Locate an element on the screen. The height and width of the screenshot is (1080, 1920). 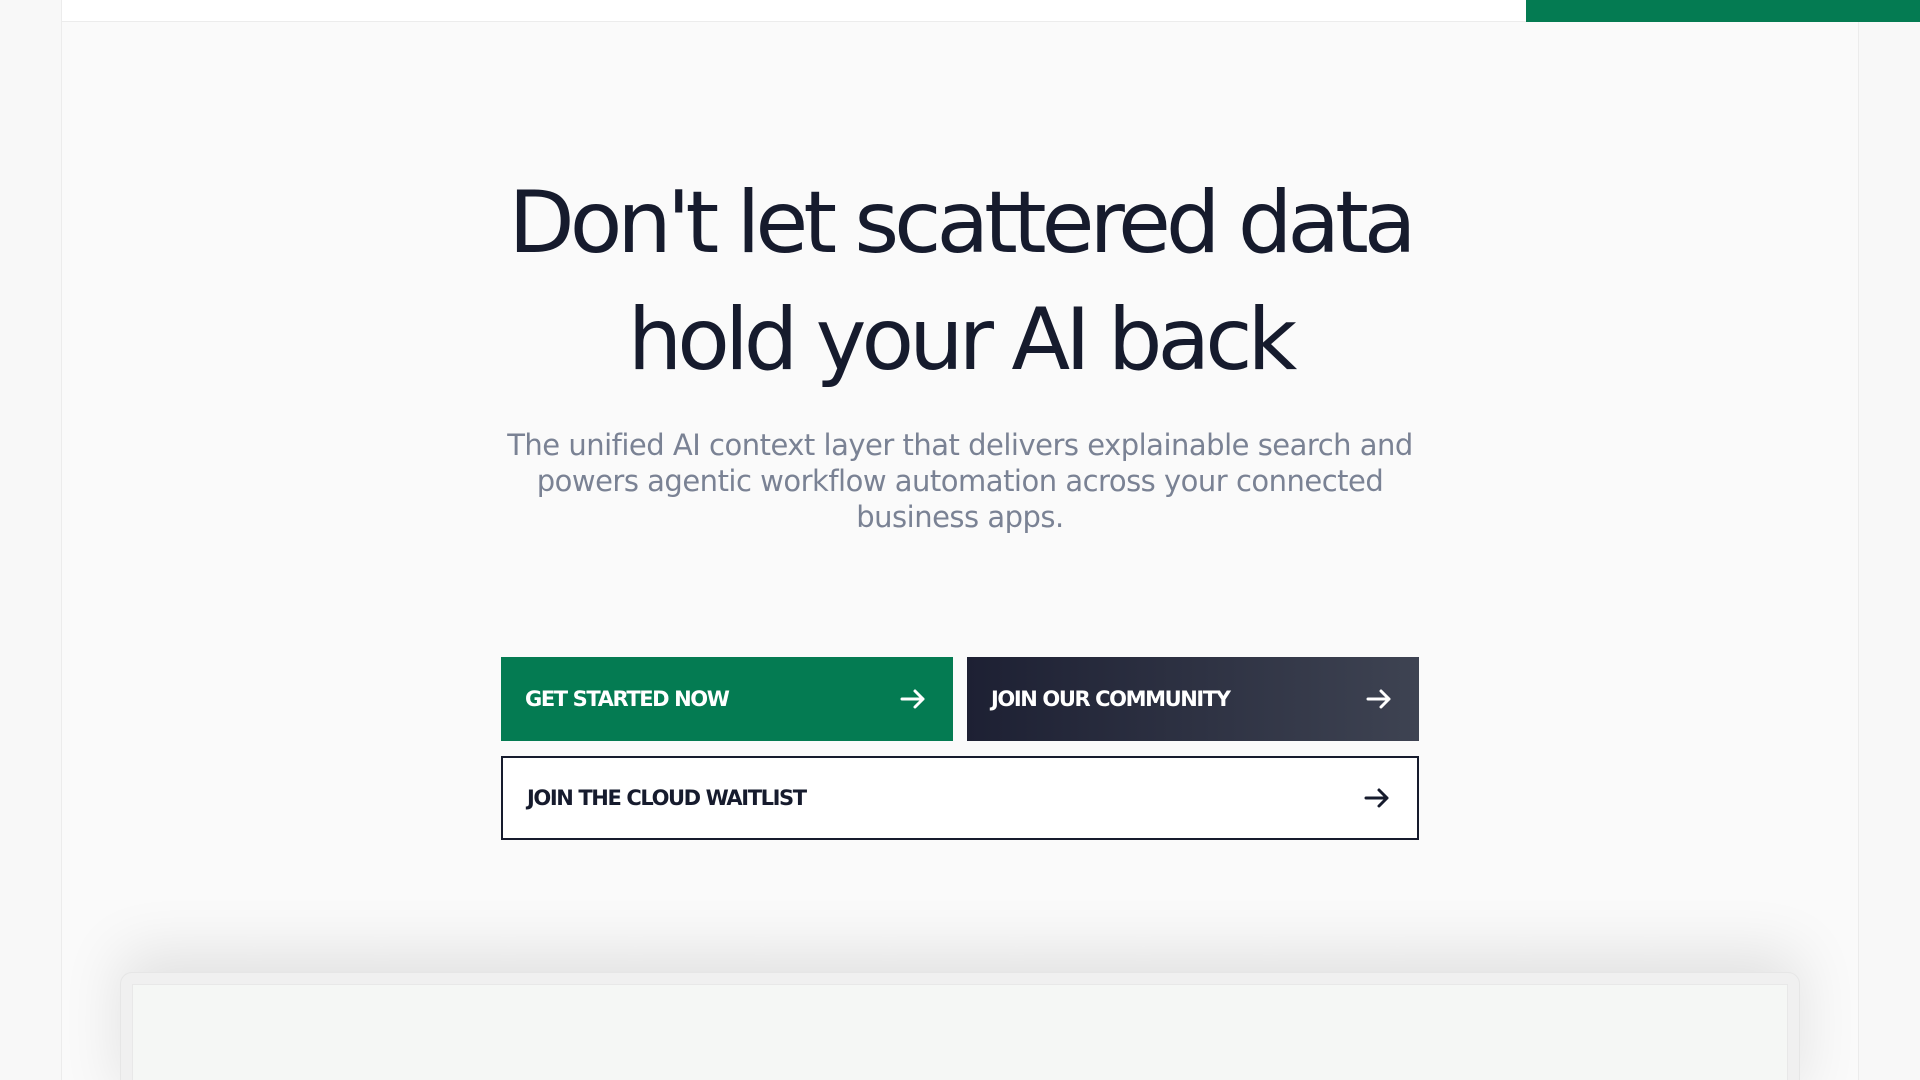
product-preview-inner is located at coordinates (960, 1032).